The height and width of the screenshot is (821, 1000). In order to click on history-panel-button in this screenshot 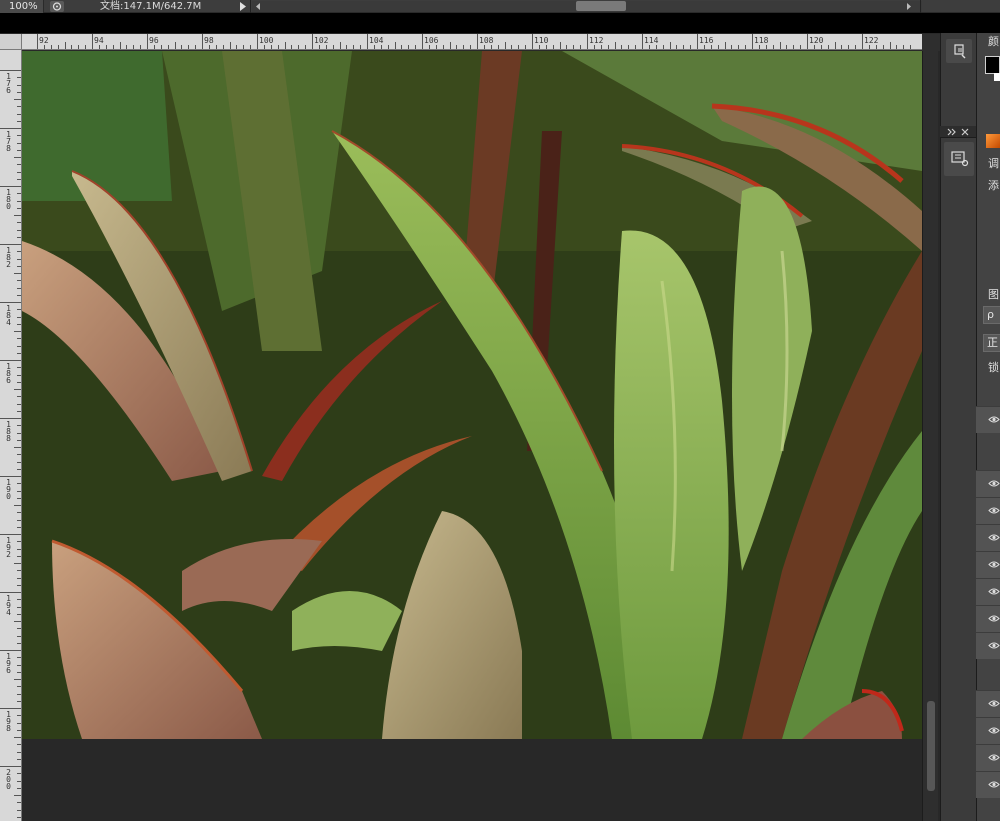, I will do `click(959, 51)`.